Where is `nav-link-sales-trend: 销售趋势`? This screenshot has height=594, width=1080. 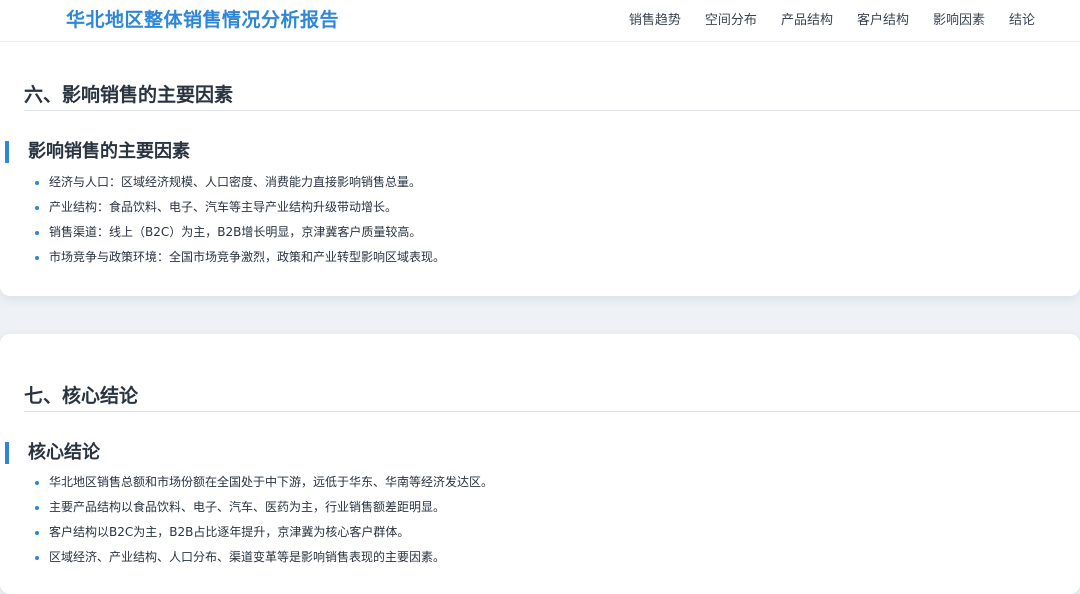
nav-link-sales-trend: 销售趋势 is located at coordinates (655, 18).